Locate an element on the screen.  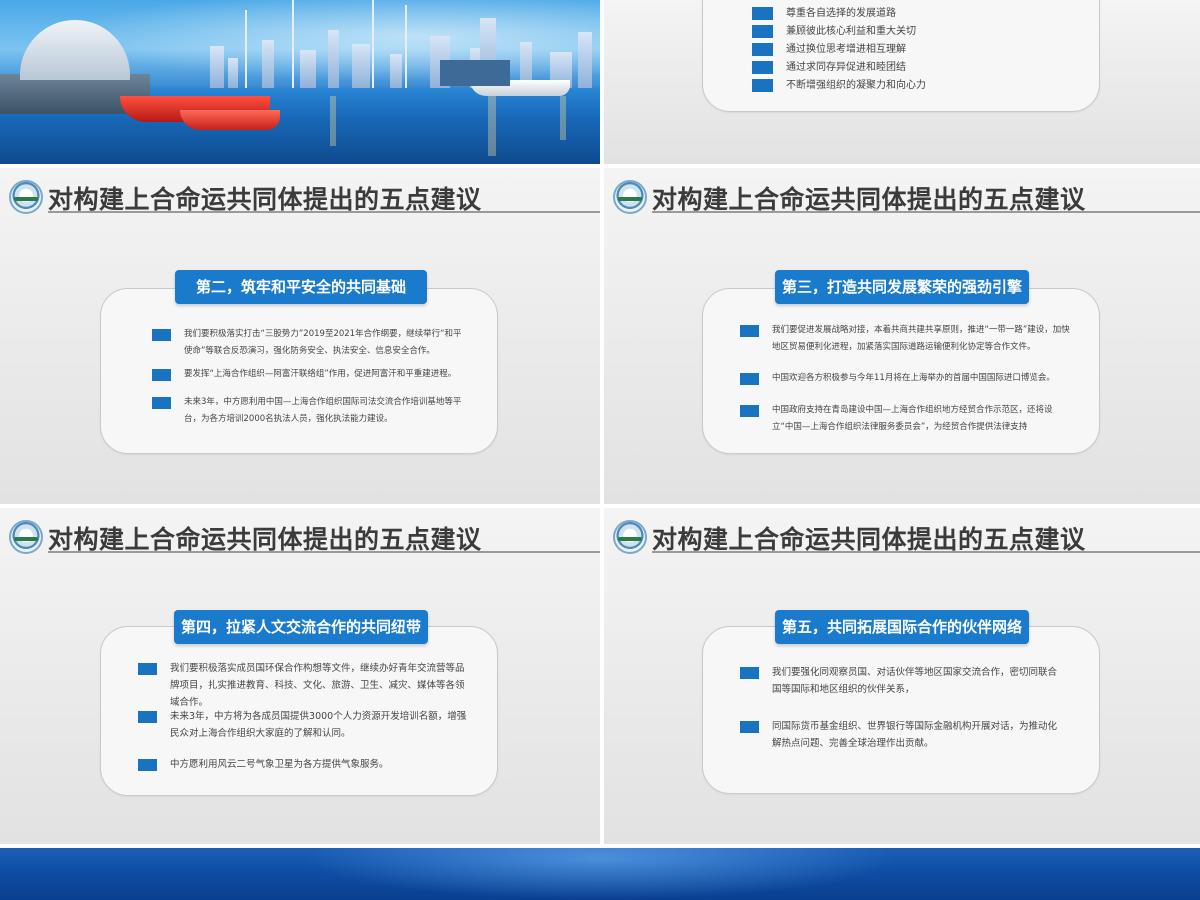
list-item-text: 不断增强组织的凝聚力和向心力 is located at coordinates (856, 85).